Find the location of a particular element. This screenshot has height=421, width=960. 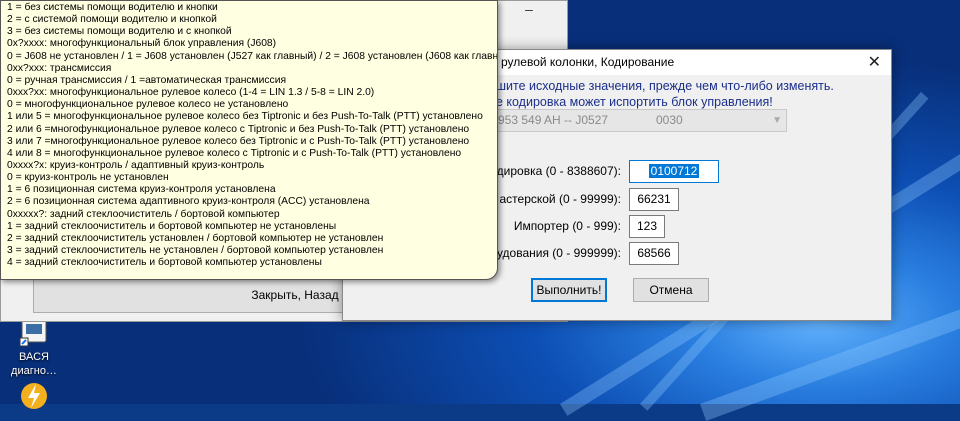

workshop-input: 66231 is located at coordinates (654, 199).